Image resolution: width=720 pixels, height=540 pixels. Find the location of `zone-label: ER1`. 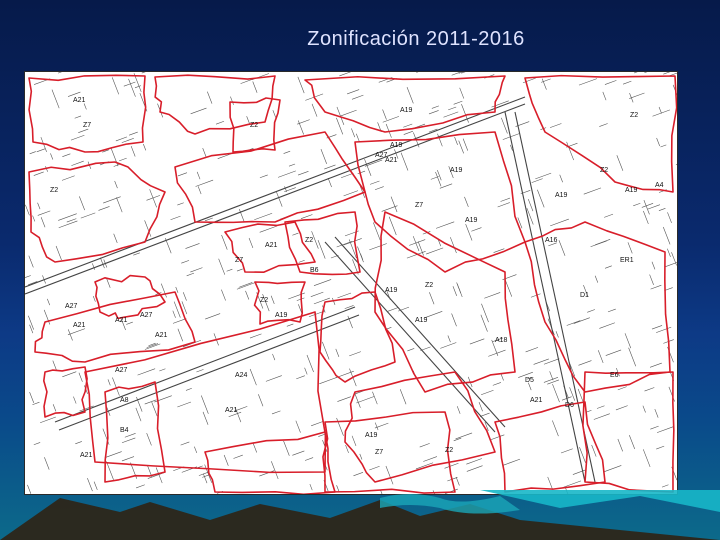

zone-label: ER1 is located at coordinates (627, 260).